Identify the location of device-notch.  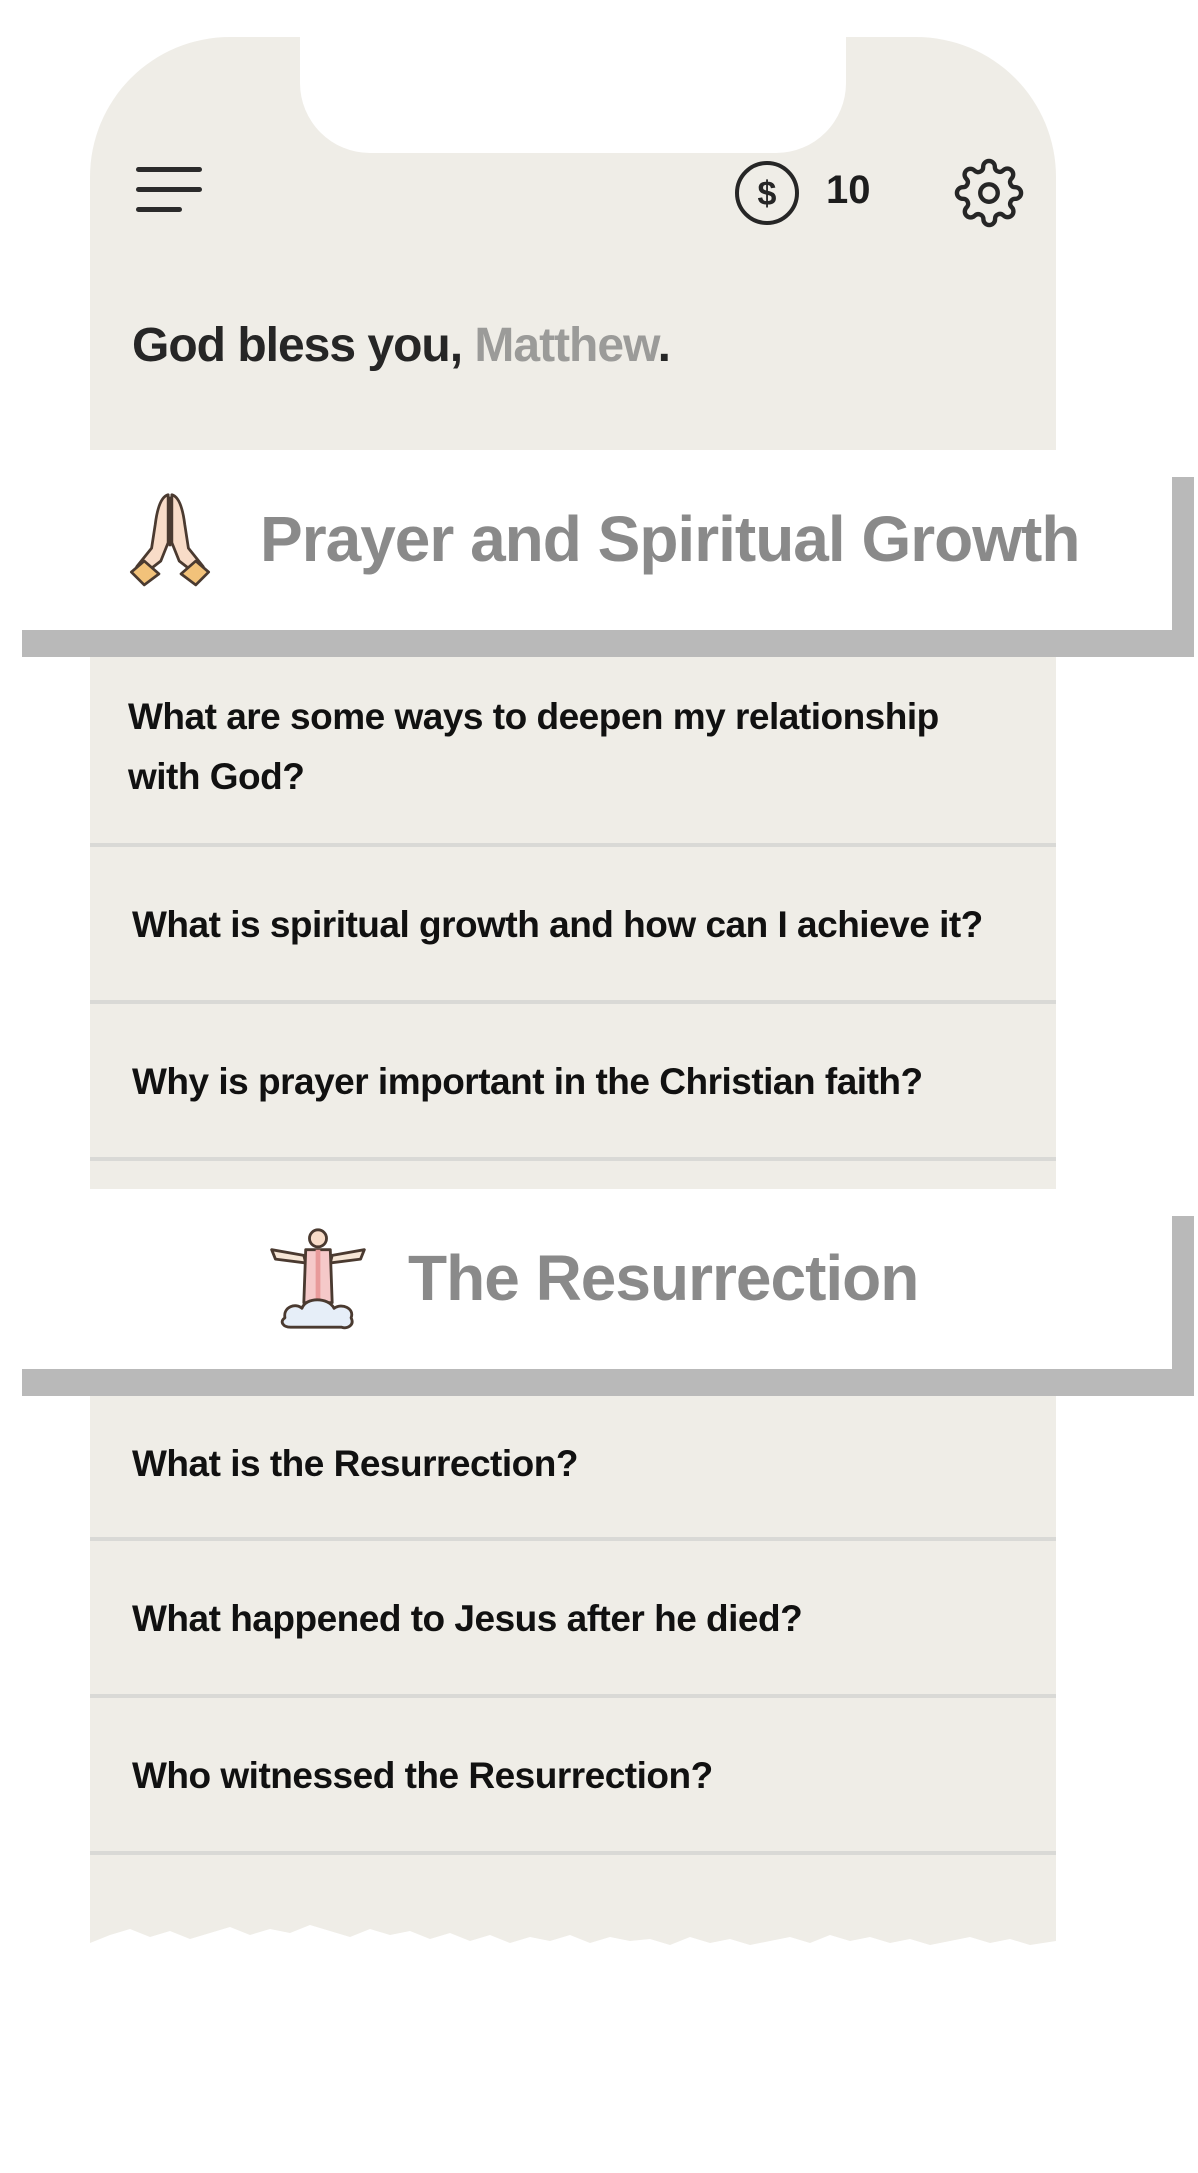
(573, 95).